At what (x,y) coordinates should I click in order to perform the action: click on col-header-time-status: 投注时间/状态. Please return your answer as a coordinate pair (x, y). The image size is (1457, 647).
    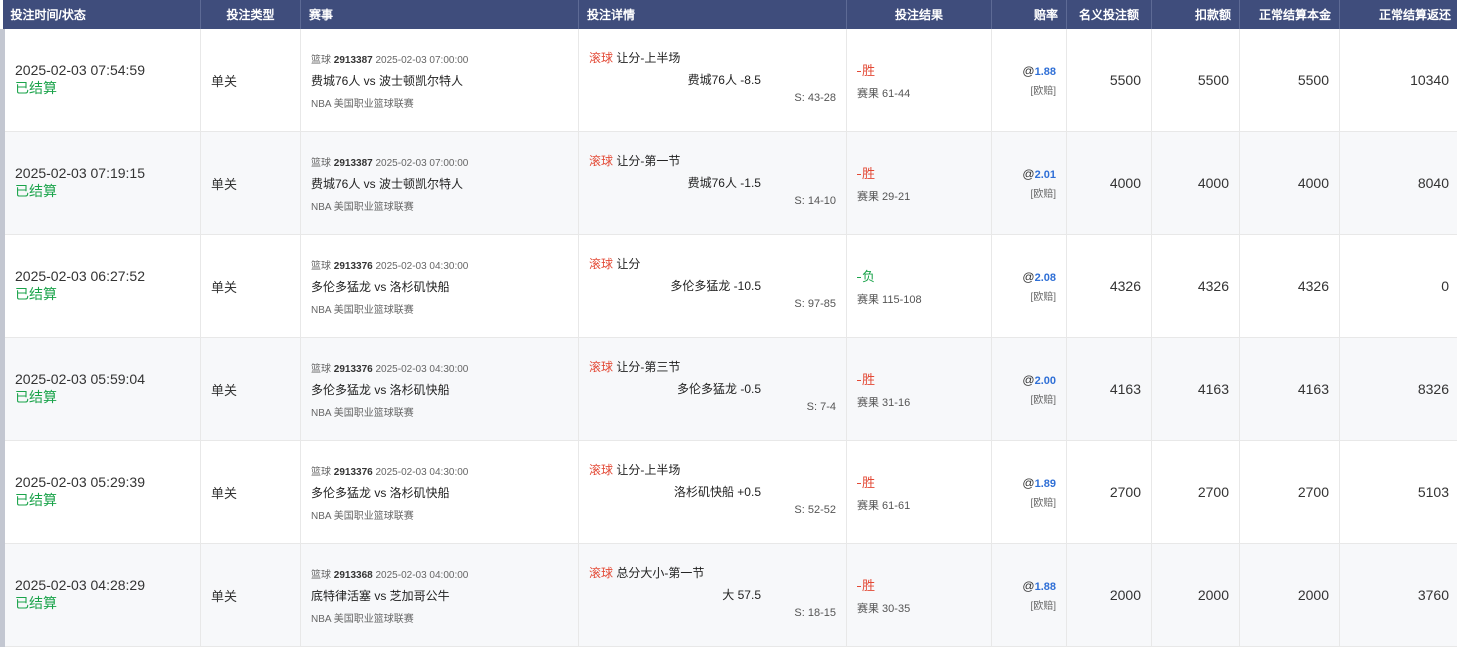
    Looking at the image, I should click on (102, 14).